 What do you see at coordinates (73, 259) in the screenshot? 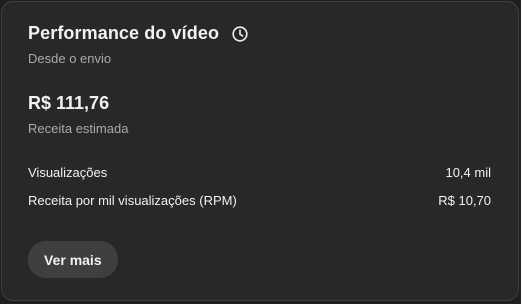
I see `see-more-button: Ver mais` at bounding box center [73, 259].